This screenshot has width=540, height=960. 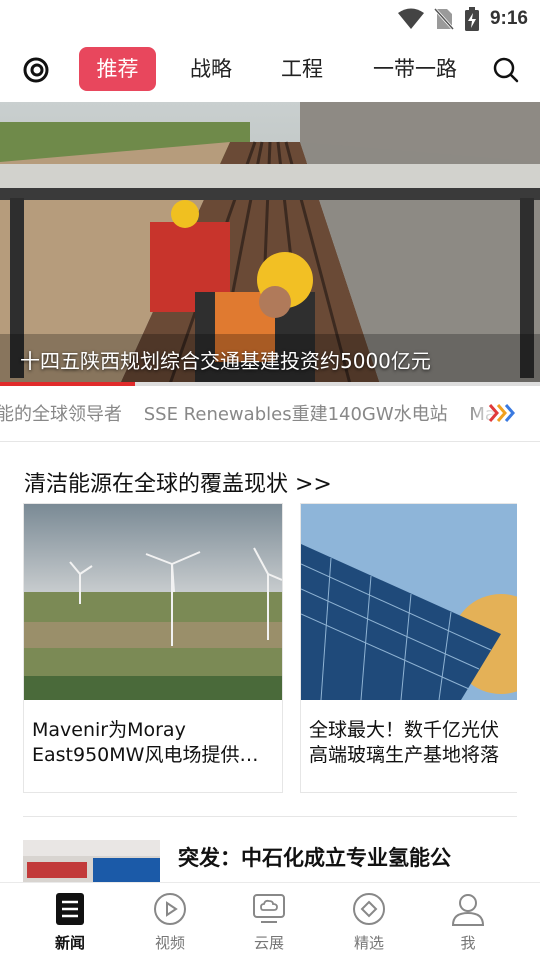 What do you see at coordinates (270, 19) in the screenshot?
I see `status-bar: 9:16` at bounding box center [270, 19].